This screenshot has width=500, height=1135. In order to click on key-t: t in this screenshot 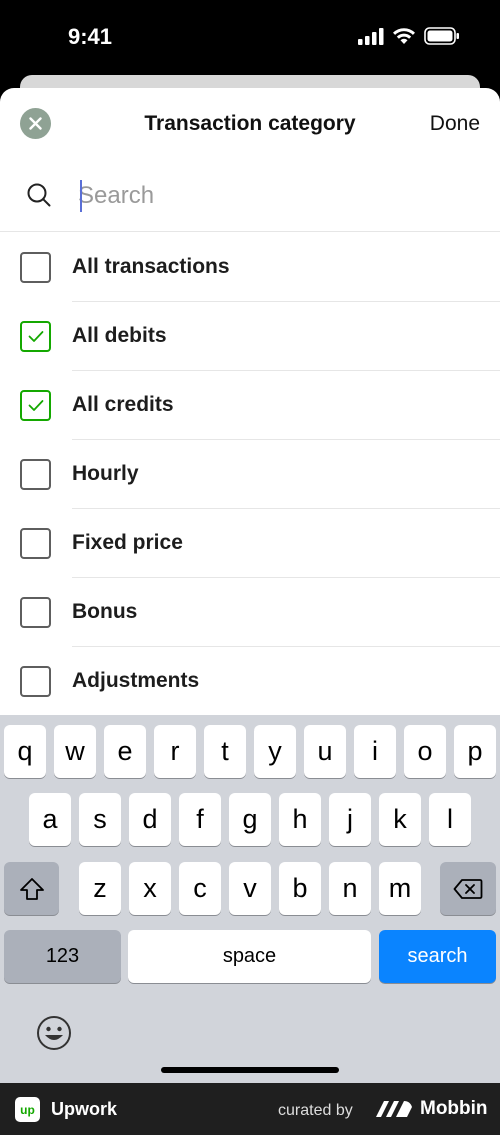, I will do `click(225, 751)`.